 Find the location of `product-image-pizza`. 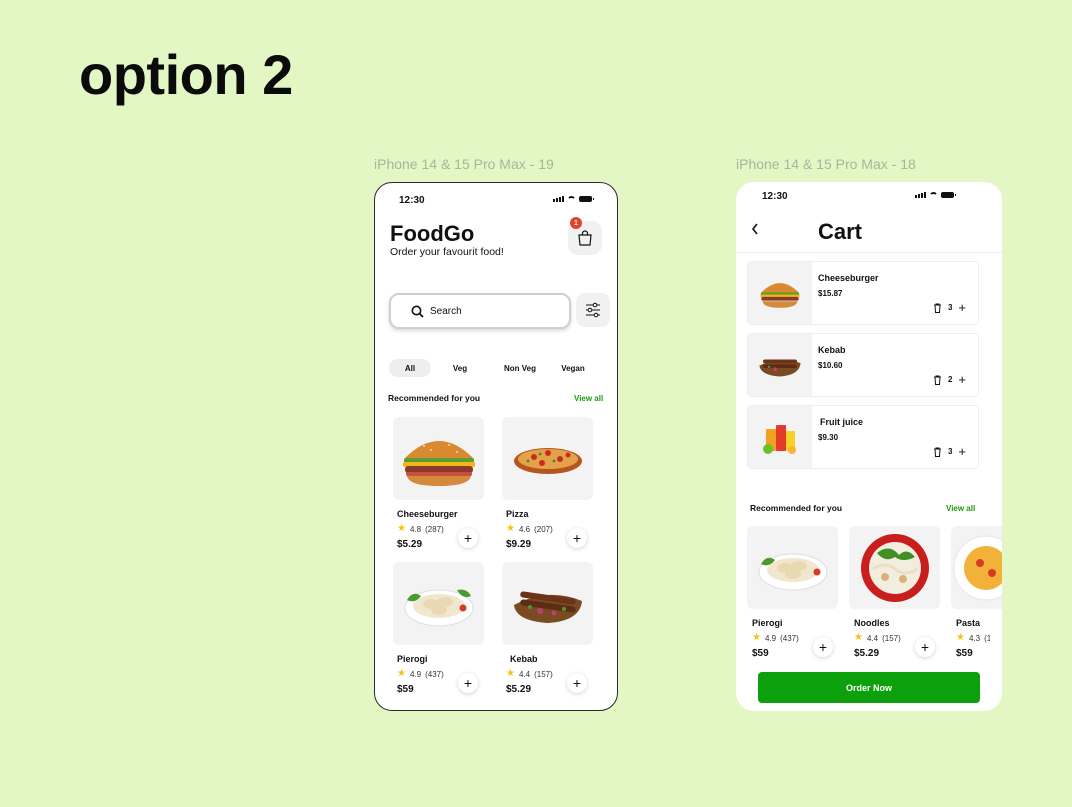

product-image-pizza is located at coordinates (547, 458).